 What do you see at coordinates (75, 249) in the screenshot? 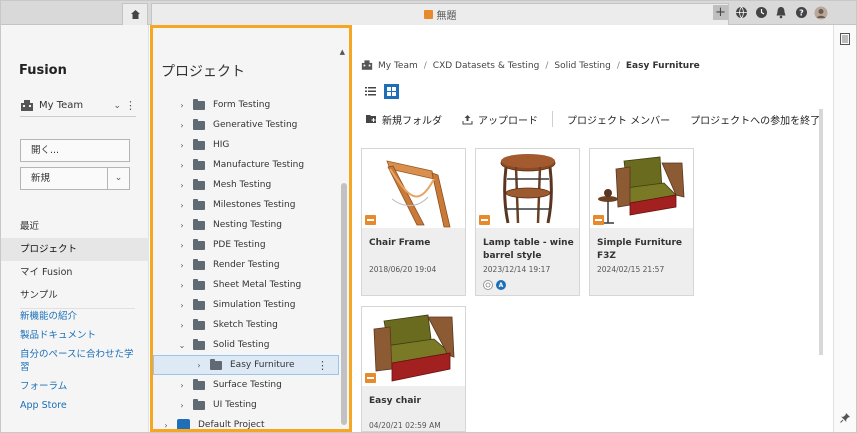
I see `nav-item-projects: プロジェクト` at bounding box center [75, 249].